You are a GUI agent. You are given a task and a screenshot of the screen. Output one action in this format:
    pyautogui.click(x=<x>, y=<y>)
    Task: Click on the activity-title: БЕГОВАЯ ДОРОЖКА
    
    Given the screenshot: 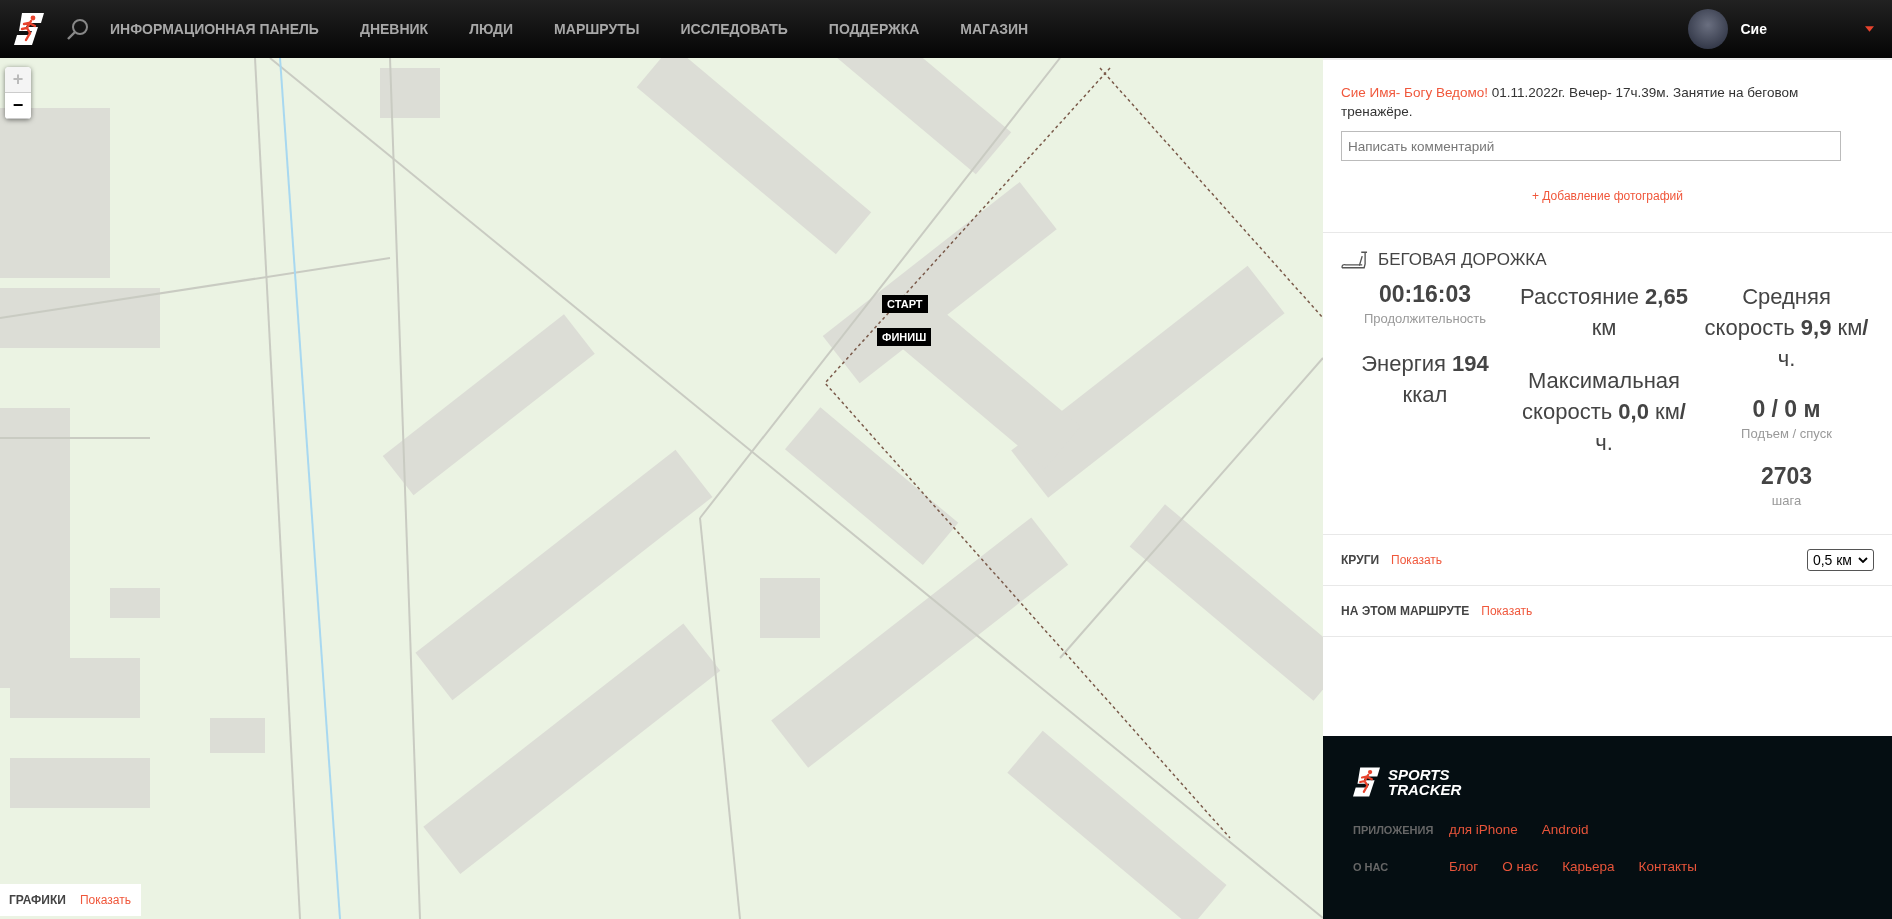 What is the action you would take?
    pyautogui.click(x=1462, y=260)
    